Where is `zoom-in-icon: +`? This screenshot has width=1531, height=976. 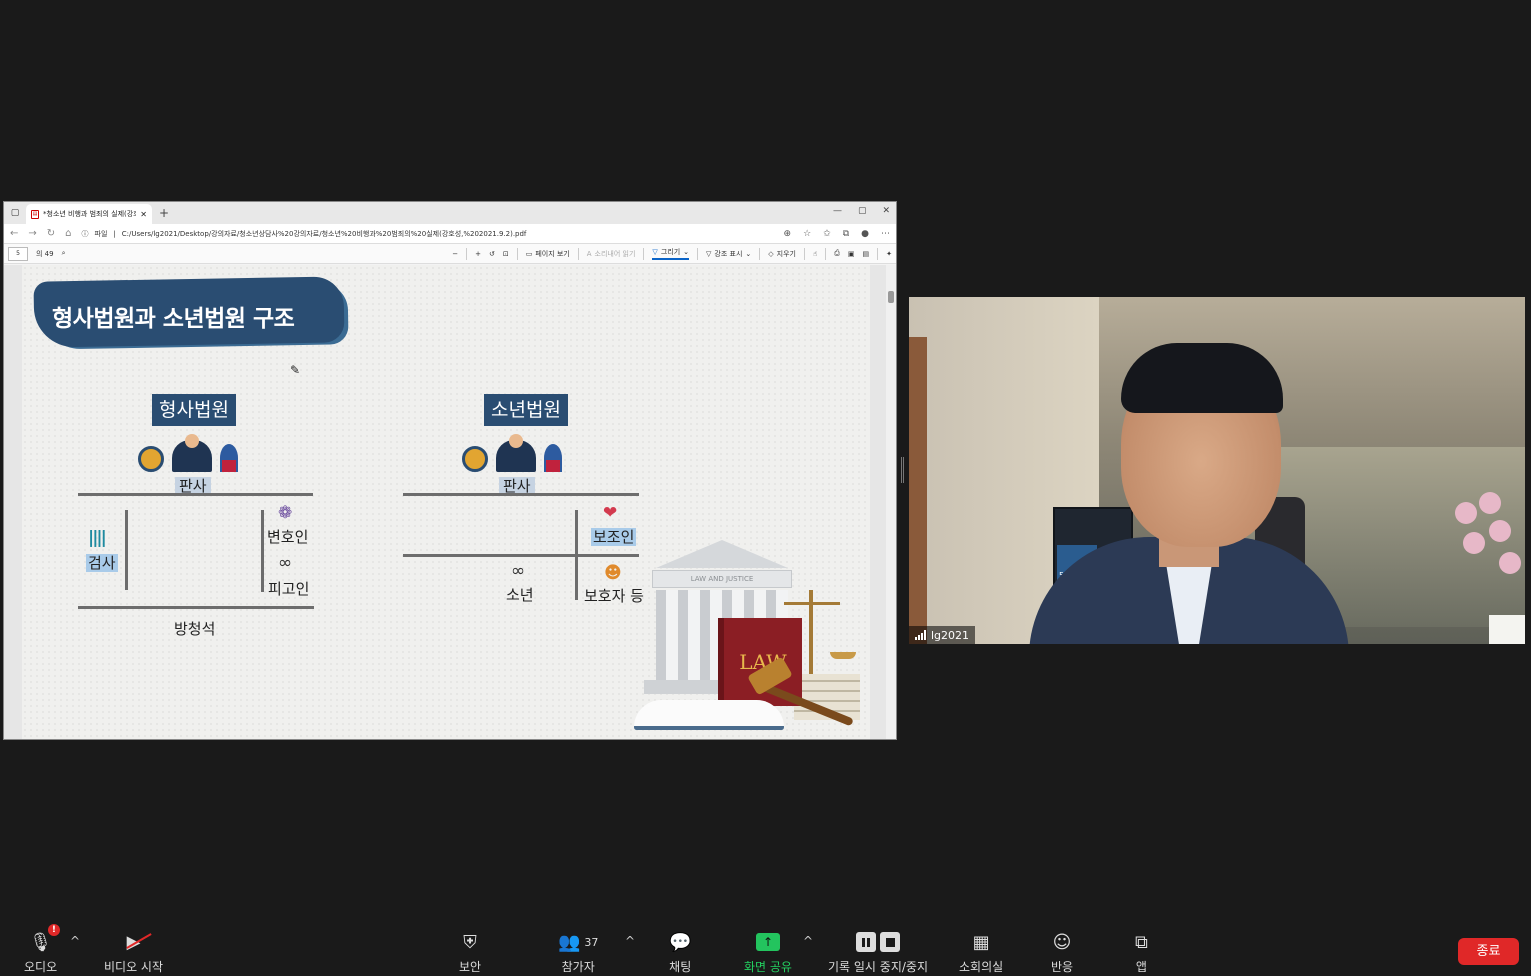 zoom-in-icon: + is located at coordinates (478, 254).